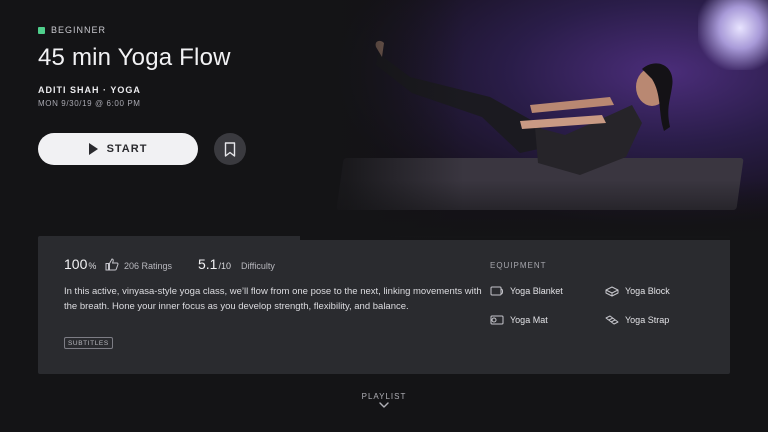 This screenshot has width=768, height=432. What do you see at coordinates (208, 264) in the screenshot?
I see `difficulty-value: 5.1` at bounding box center [208, 264].